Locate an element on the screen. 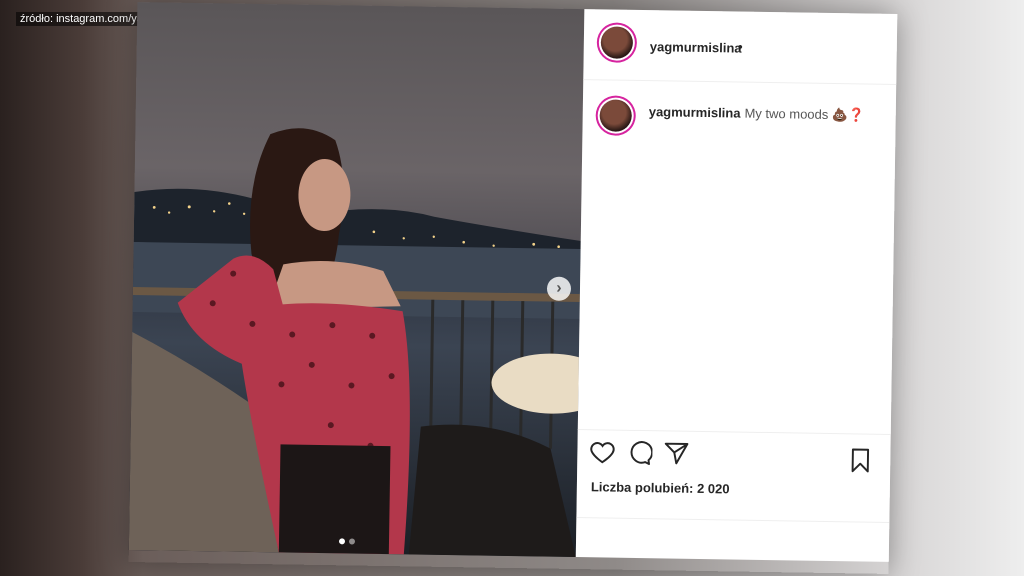  comment-icon is located at coordinates (639, 453).